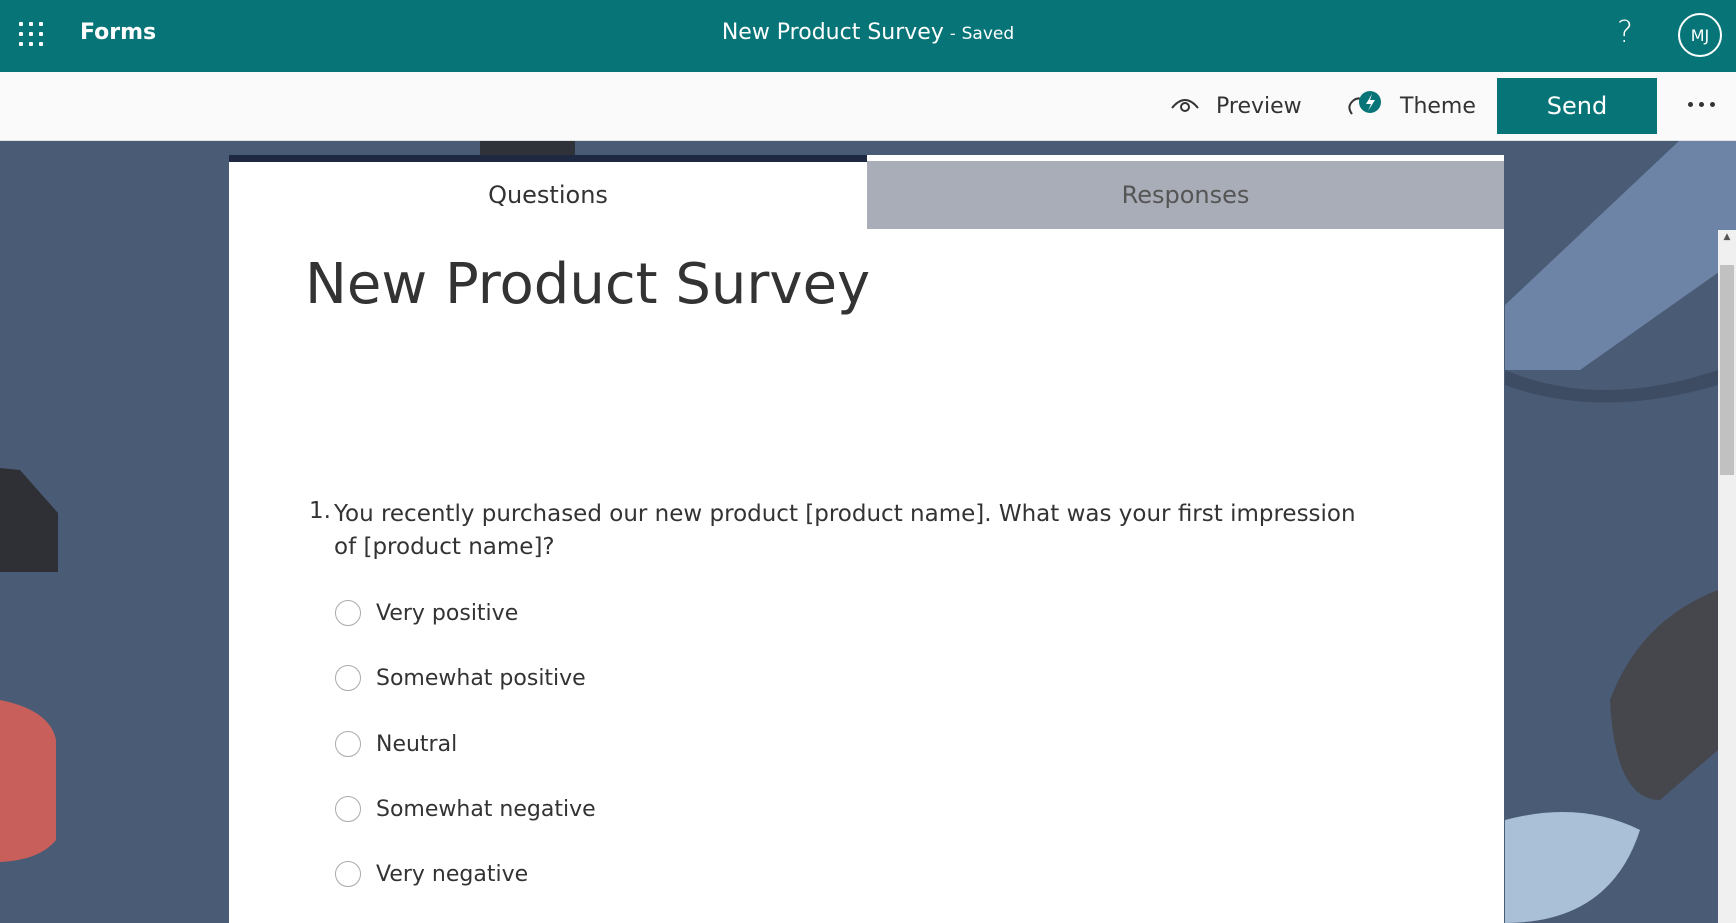 This screenshot has height=923, width=1736. Describe the element at coordinates (417, 744) in the screenshot. I see `option-label: Neutral` at that location.